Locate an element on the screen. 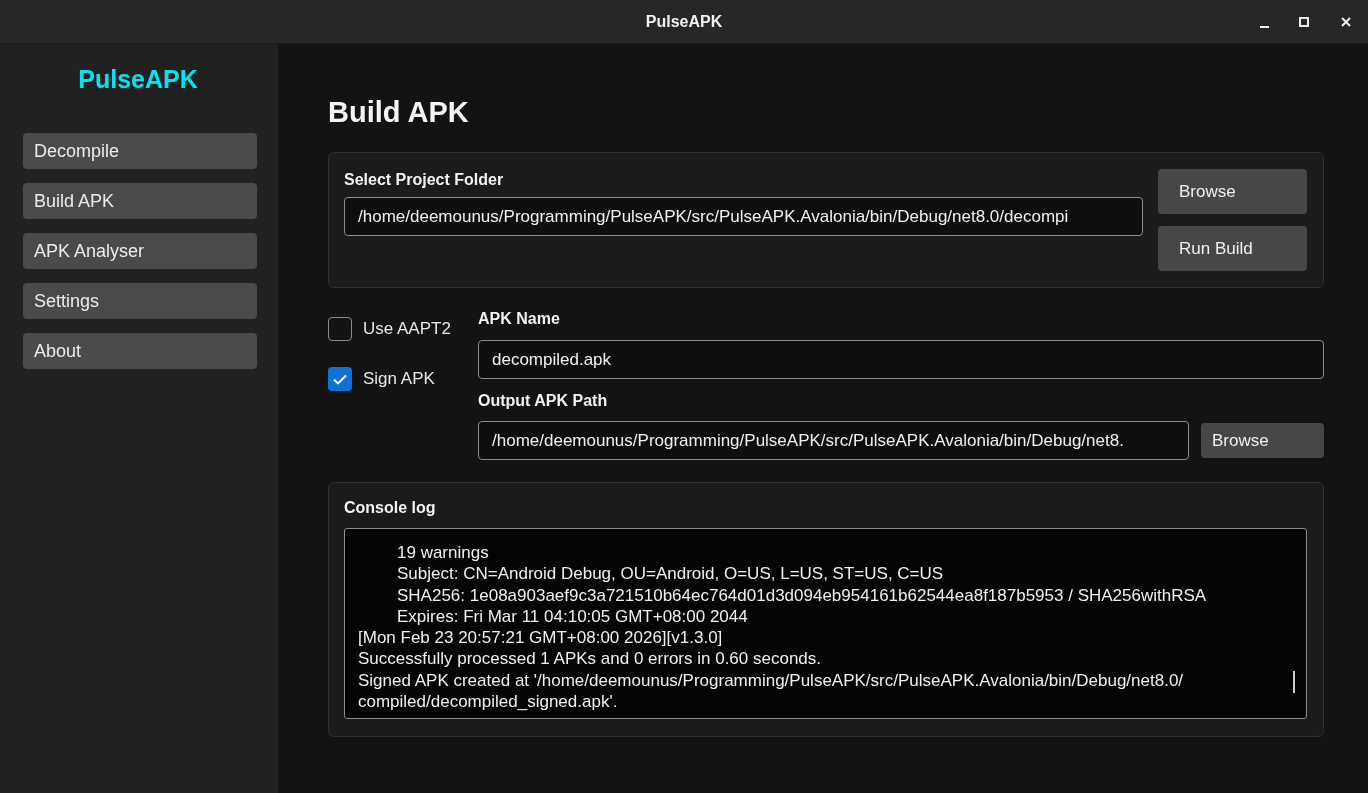  checked-checkbox is located at coordinates (340, 379).